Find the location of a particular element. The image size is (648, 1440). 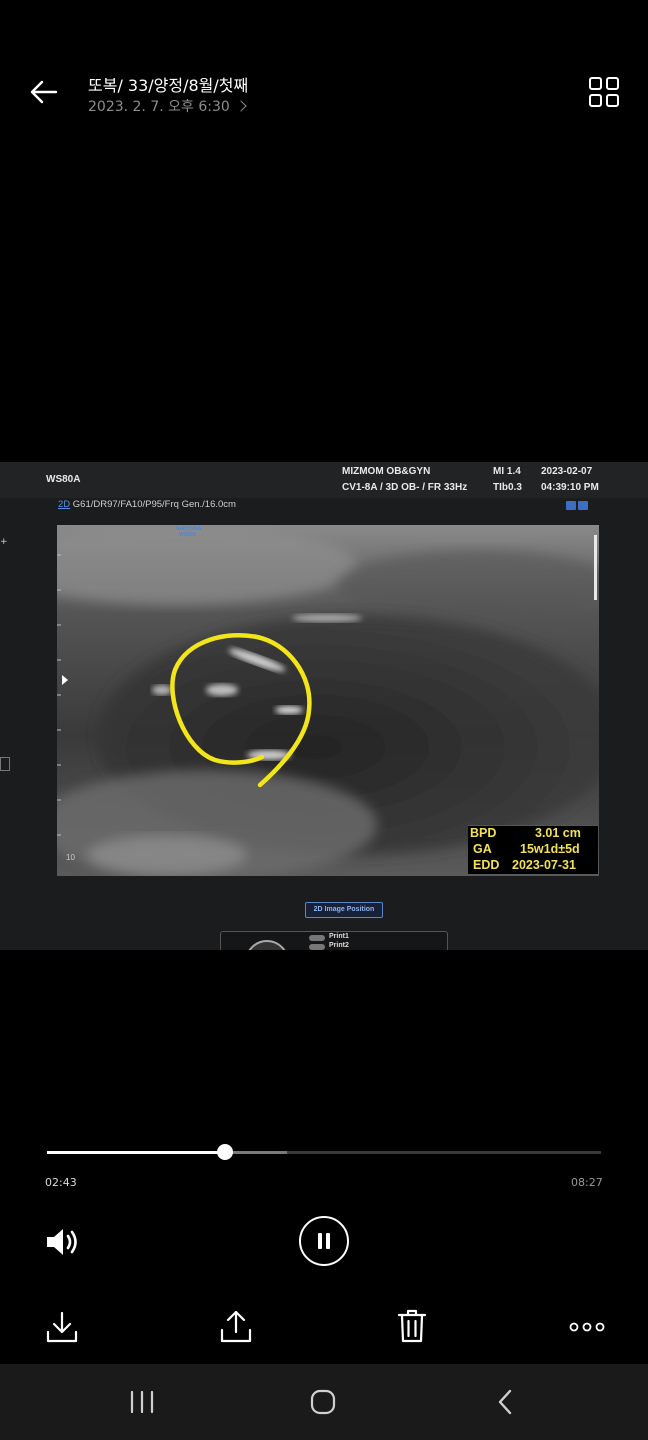

depth-label: 10 is located at coordinates (70, 857).